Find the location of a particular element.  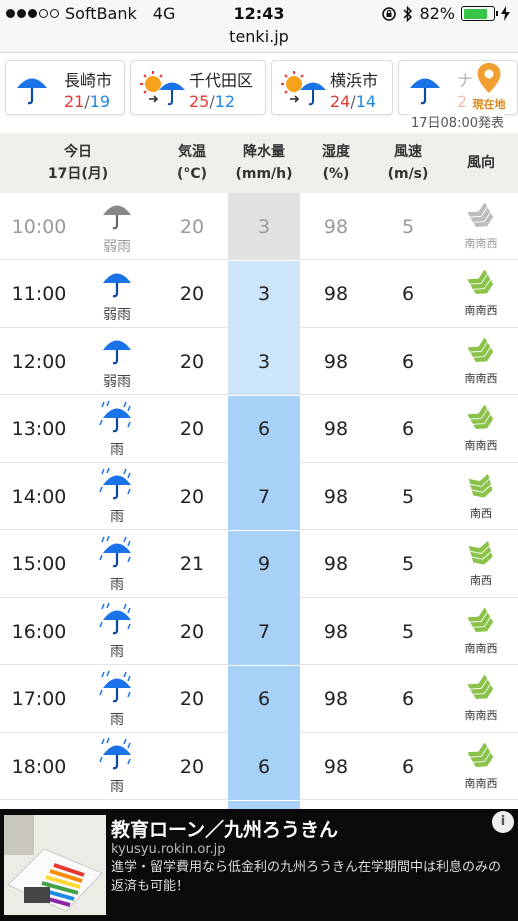

header-date-label: 17日(月) is located at coordinates (78, 174).